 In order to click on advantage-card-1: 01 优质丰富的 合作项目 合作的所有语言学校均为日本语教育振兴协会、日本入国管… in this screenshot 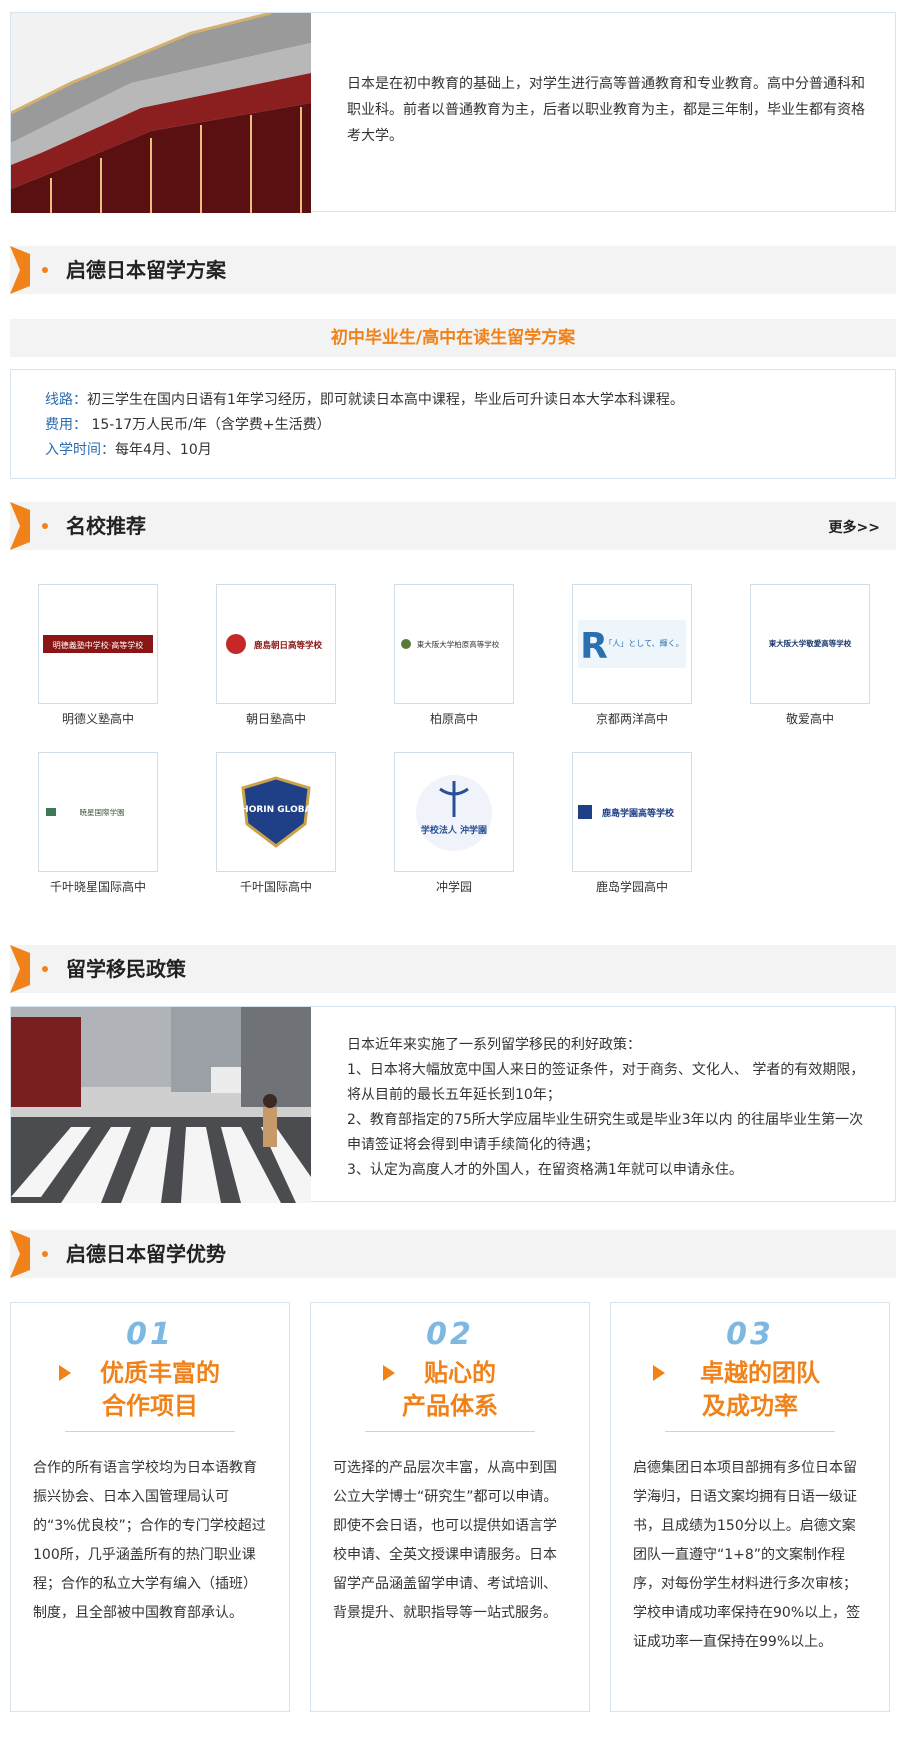, I will do `click(150, 1507)`.